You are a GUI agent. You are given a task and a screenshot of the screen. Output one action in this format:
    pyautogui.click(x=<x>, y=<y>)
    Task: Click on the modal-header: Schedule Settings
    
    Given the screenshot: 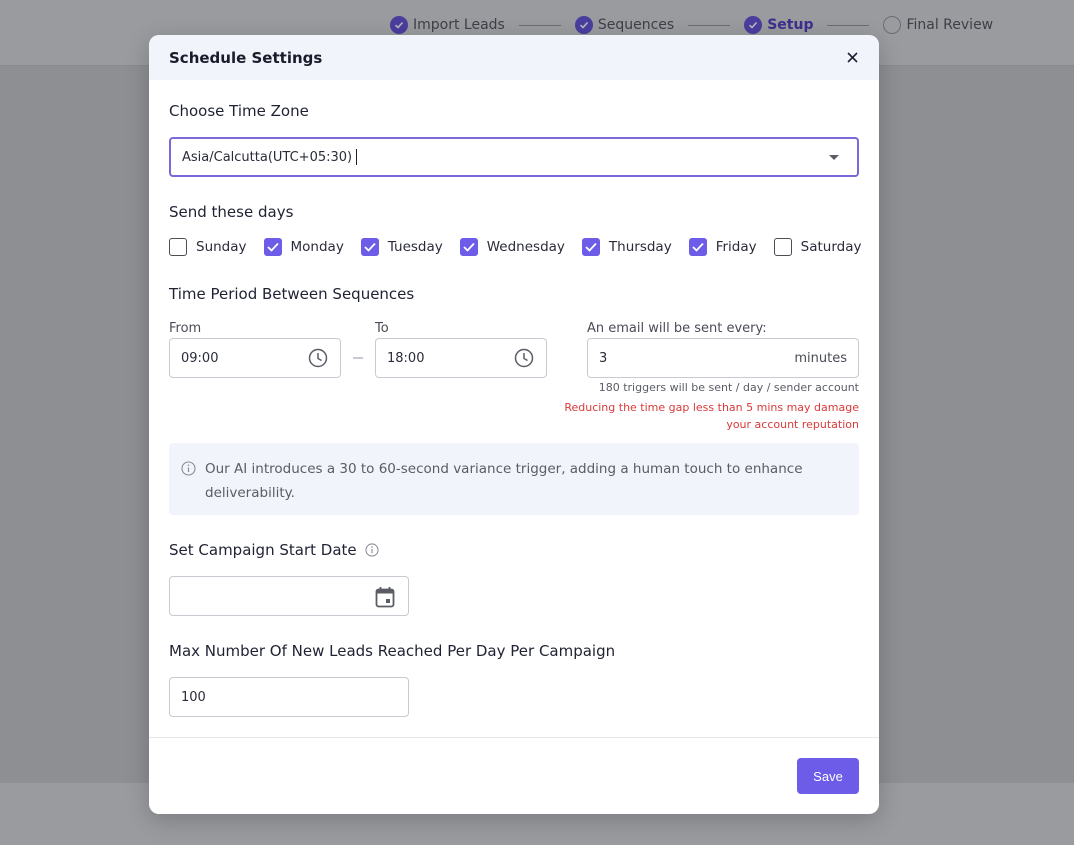 What is the action you would take?
    pyautogui.click(x=514, y=57)
    